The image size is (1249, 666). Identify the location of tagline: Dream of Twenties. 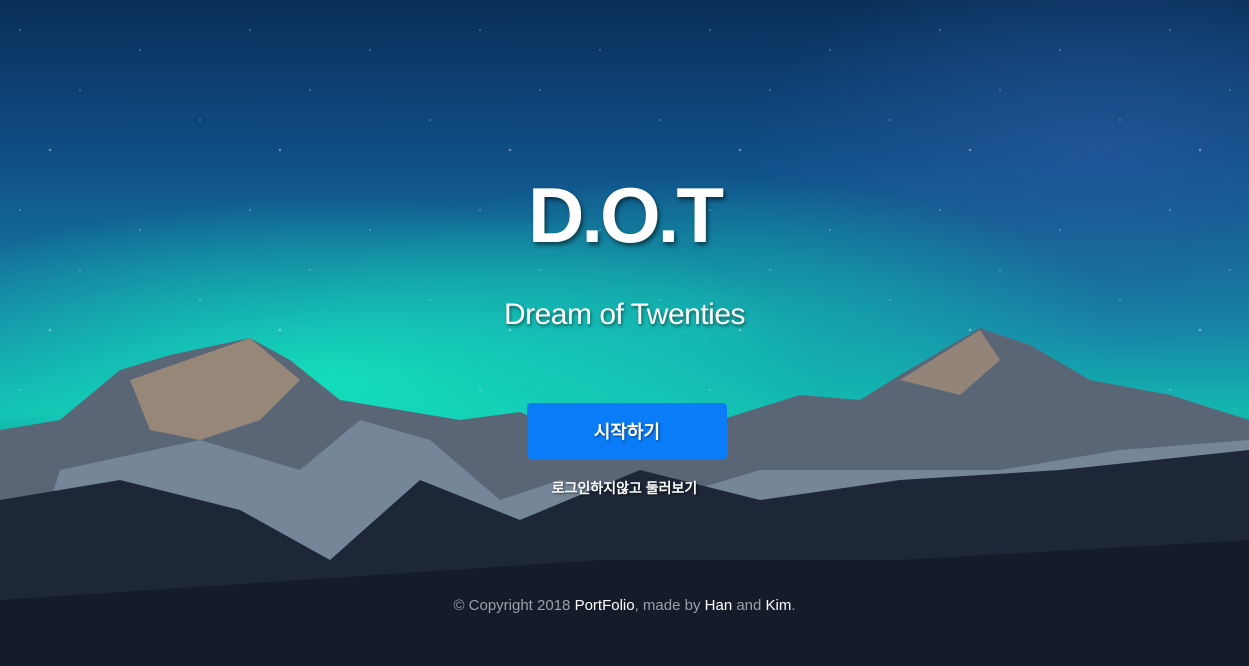
(624, 314).